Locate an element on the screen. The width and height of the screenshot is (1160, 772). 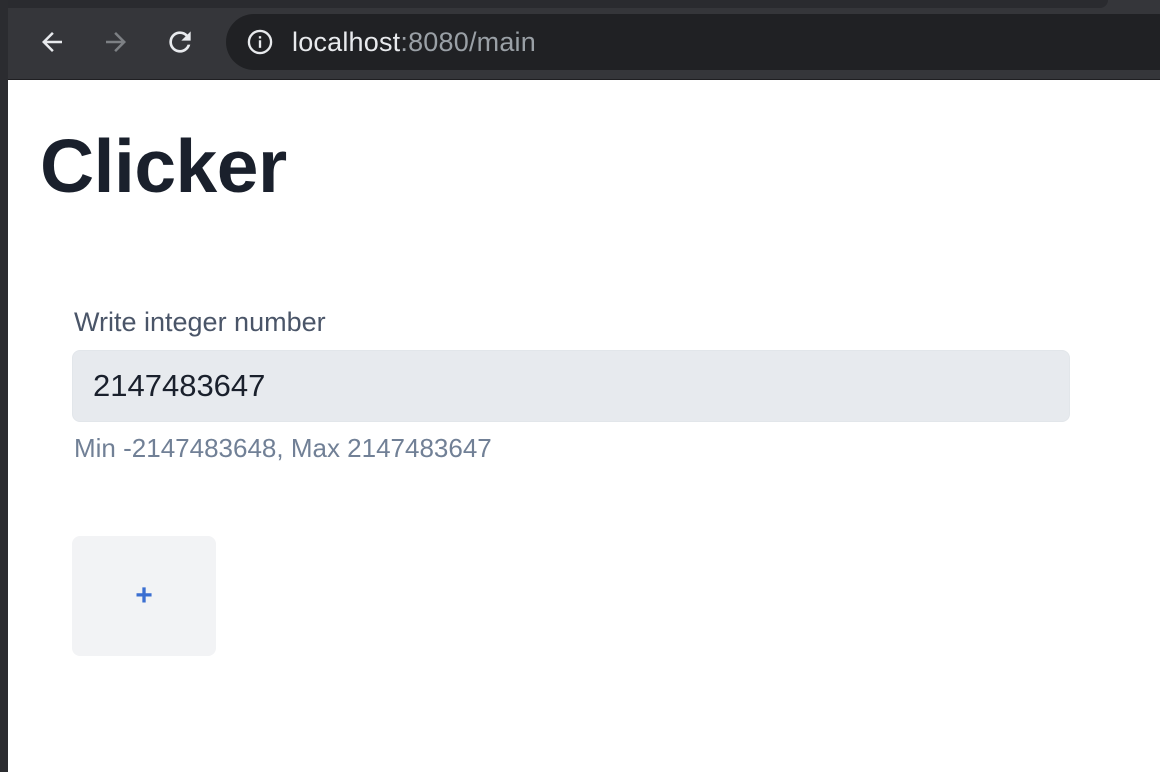
url-text: localhost:8080/main is located at coordinates (414, 42).